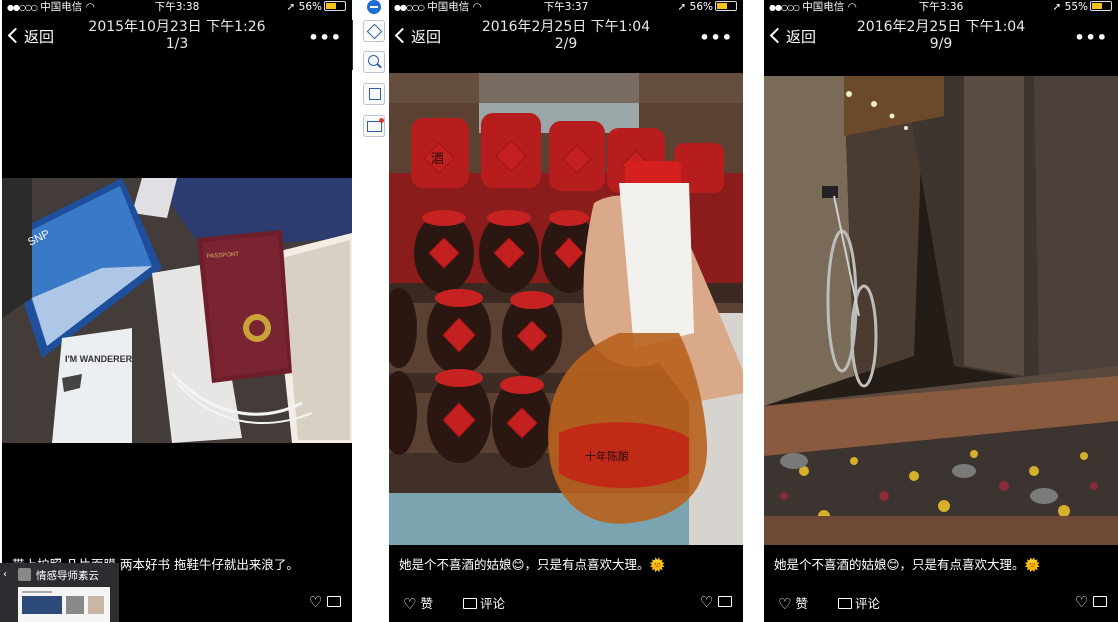 This screenshot has height=622, width=1118. I want to click on bottle-label: 十年陈酿, so click(607, 456).